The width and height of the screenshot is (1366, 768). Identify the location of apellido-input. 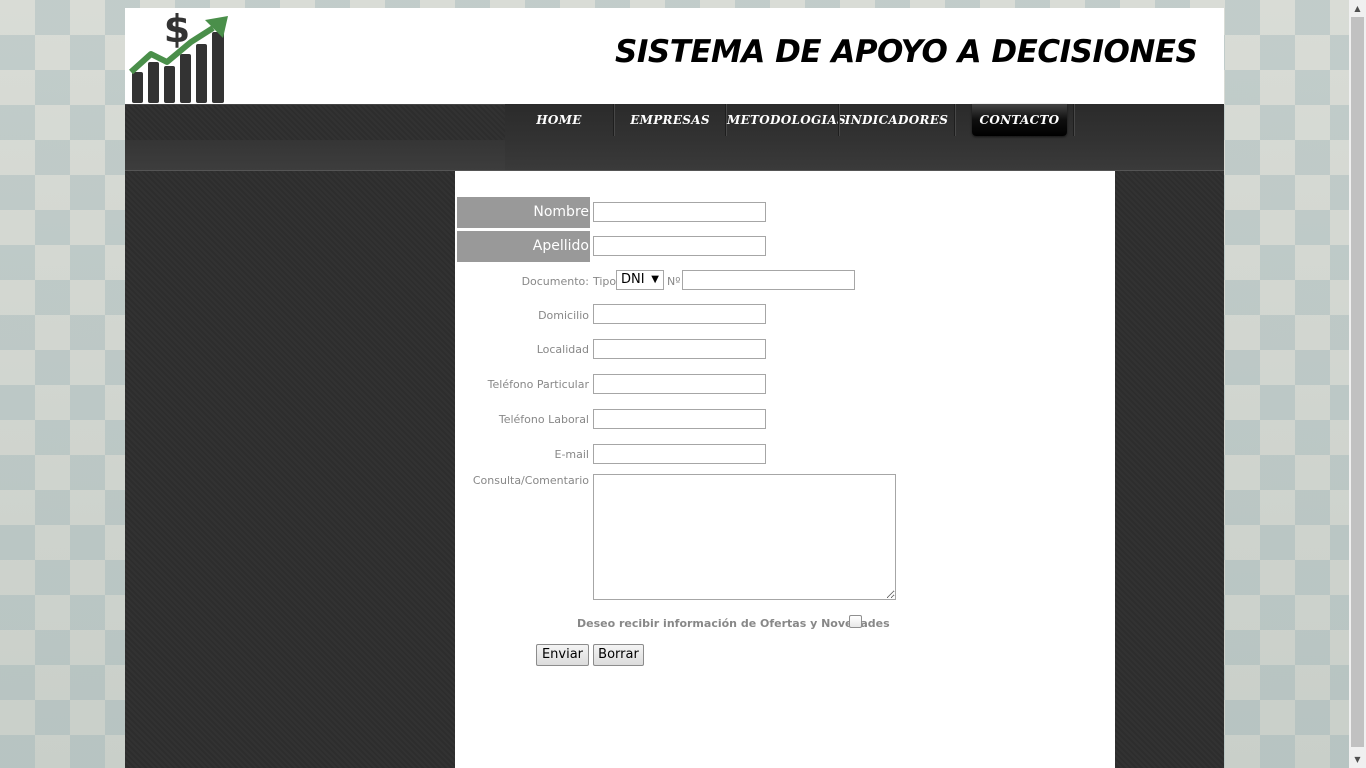
(679, 246).